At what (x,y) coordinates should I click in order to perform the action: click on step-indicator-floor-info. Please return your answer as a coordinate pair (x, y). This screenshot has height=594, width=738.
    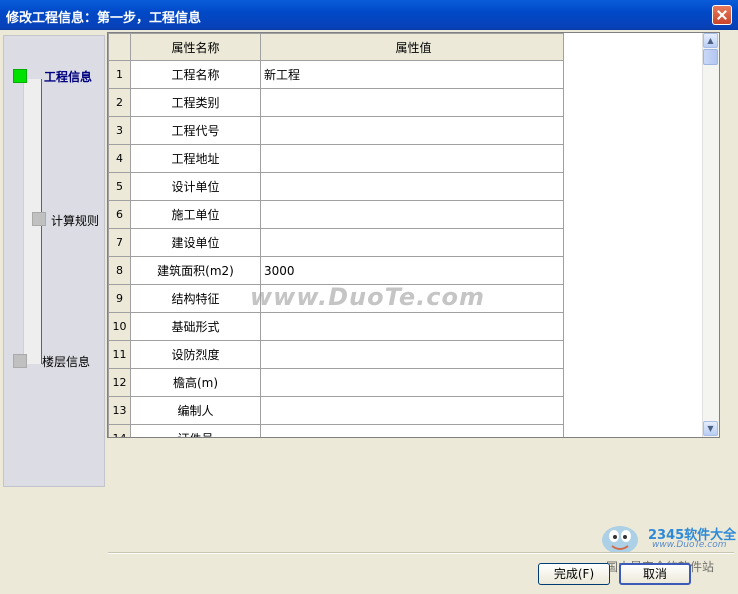
    Looking at the image, I should click on (20, 361).